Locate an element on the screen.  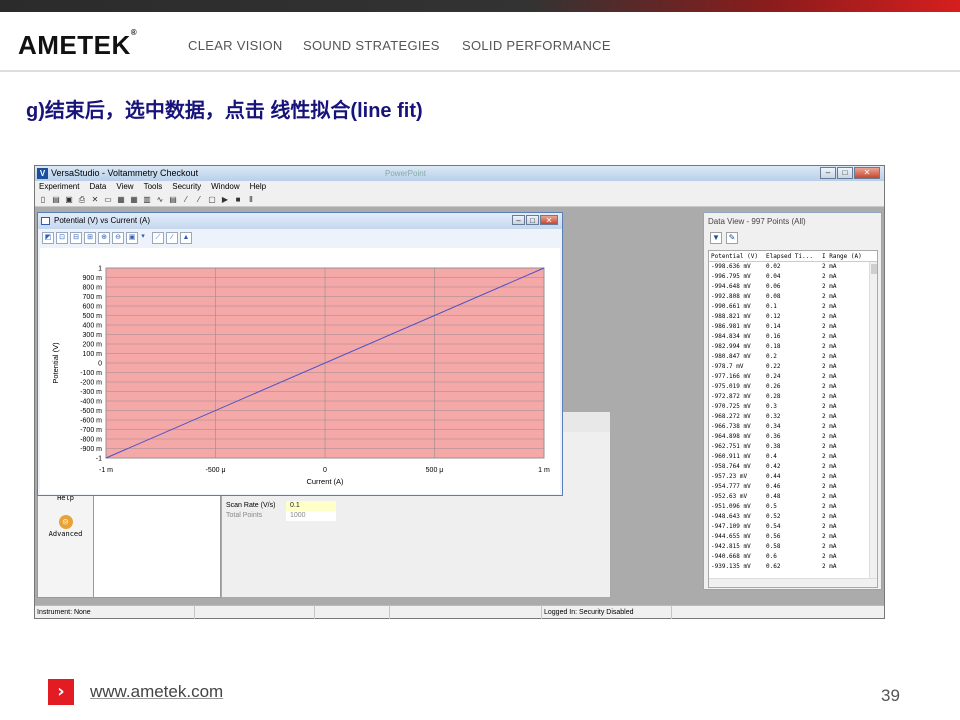
zoom-y-icon: ⊞ is located at coordinates (90, 238).